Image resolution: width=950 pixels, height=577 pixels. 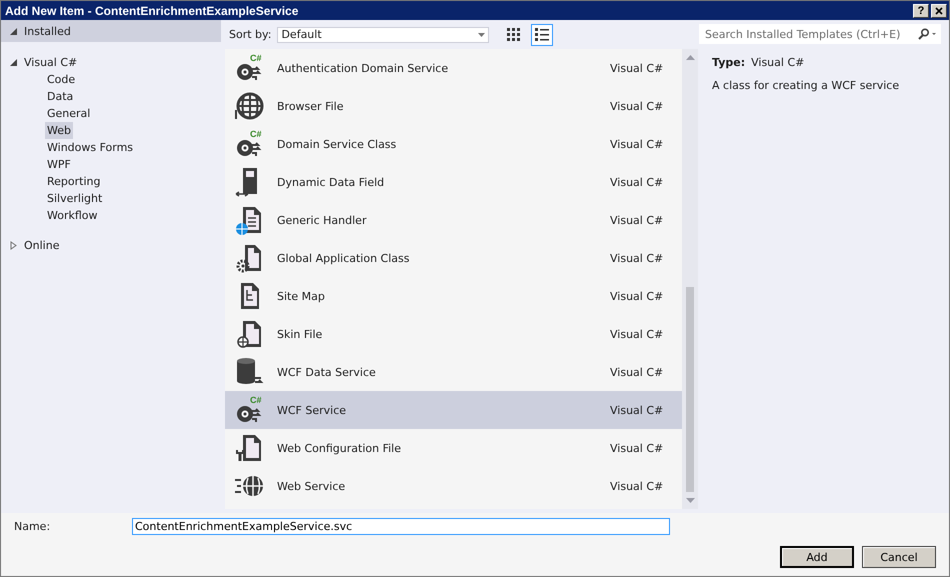 I want to click on scrollbar, so click(x=690, y=279).